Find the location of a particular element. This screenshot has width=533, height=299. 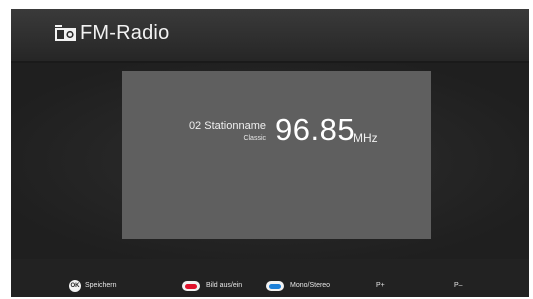

save-label: Speichern is located at coordinates (101, 285).